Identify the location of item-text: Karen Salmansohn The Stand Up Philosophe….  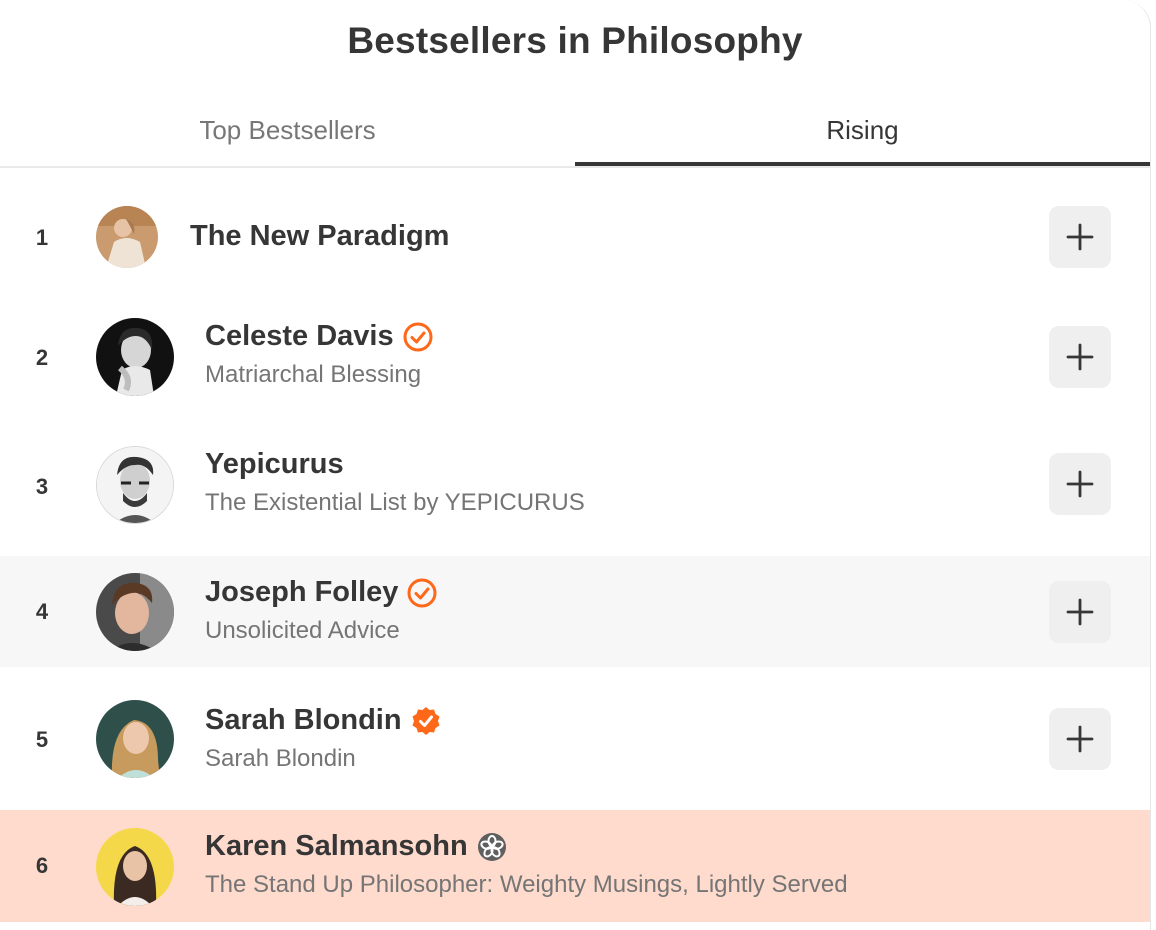
(526, 864).